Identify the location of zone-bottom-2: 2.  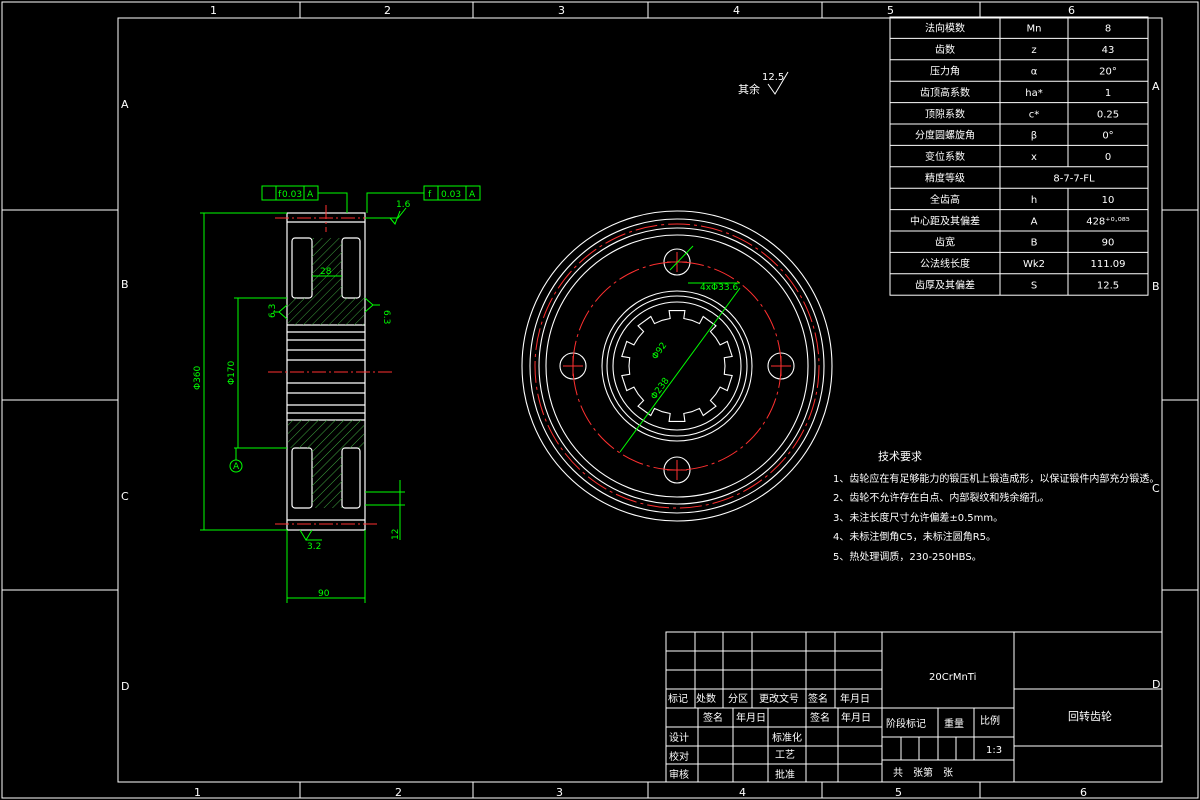
(398, 792).